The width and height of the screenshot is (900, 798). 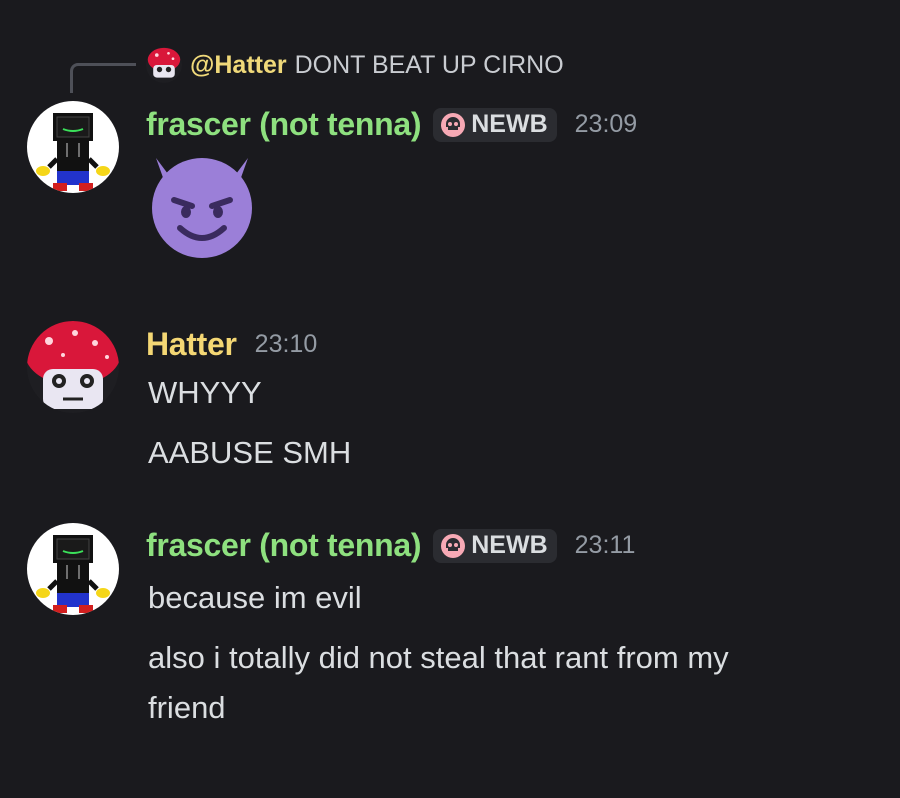 I want to click on message-header: Hatter 23:10, so click(x=231, y=344).